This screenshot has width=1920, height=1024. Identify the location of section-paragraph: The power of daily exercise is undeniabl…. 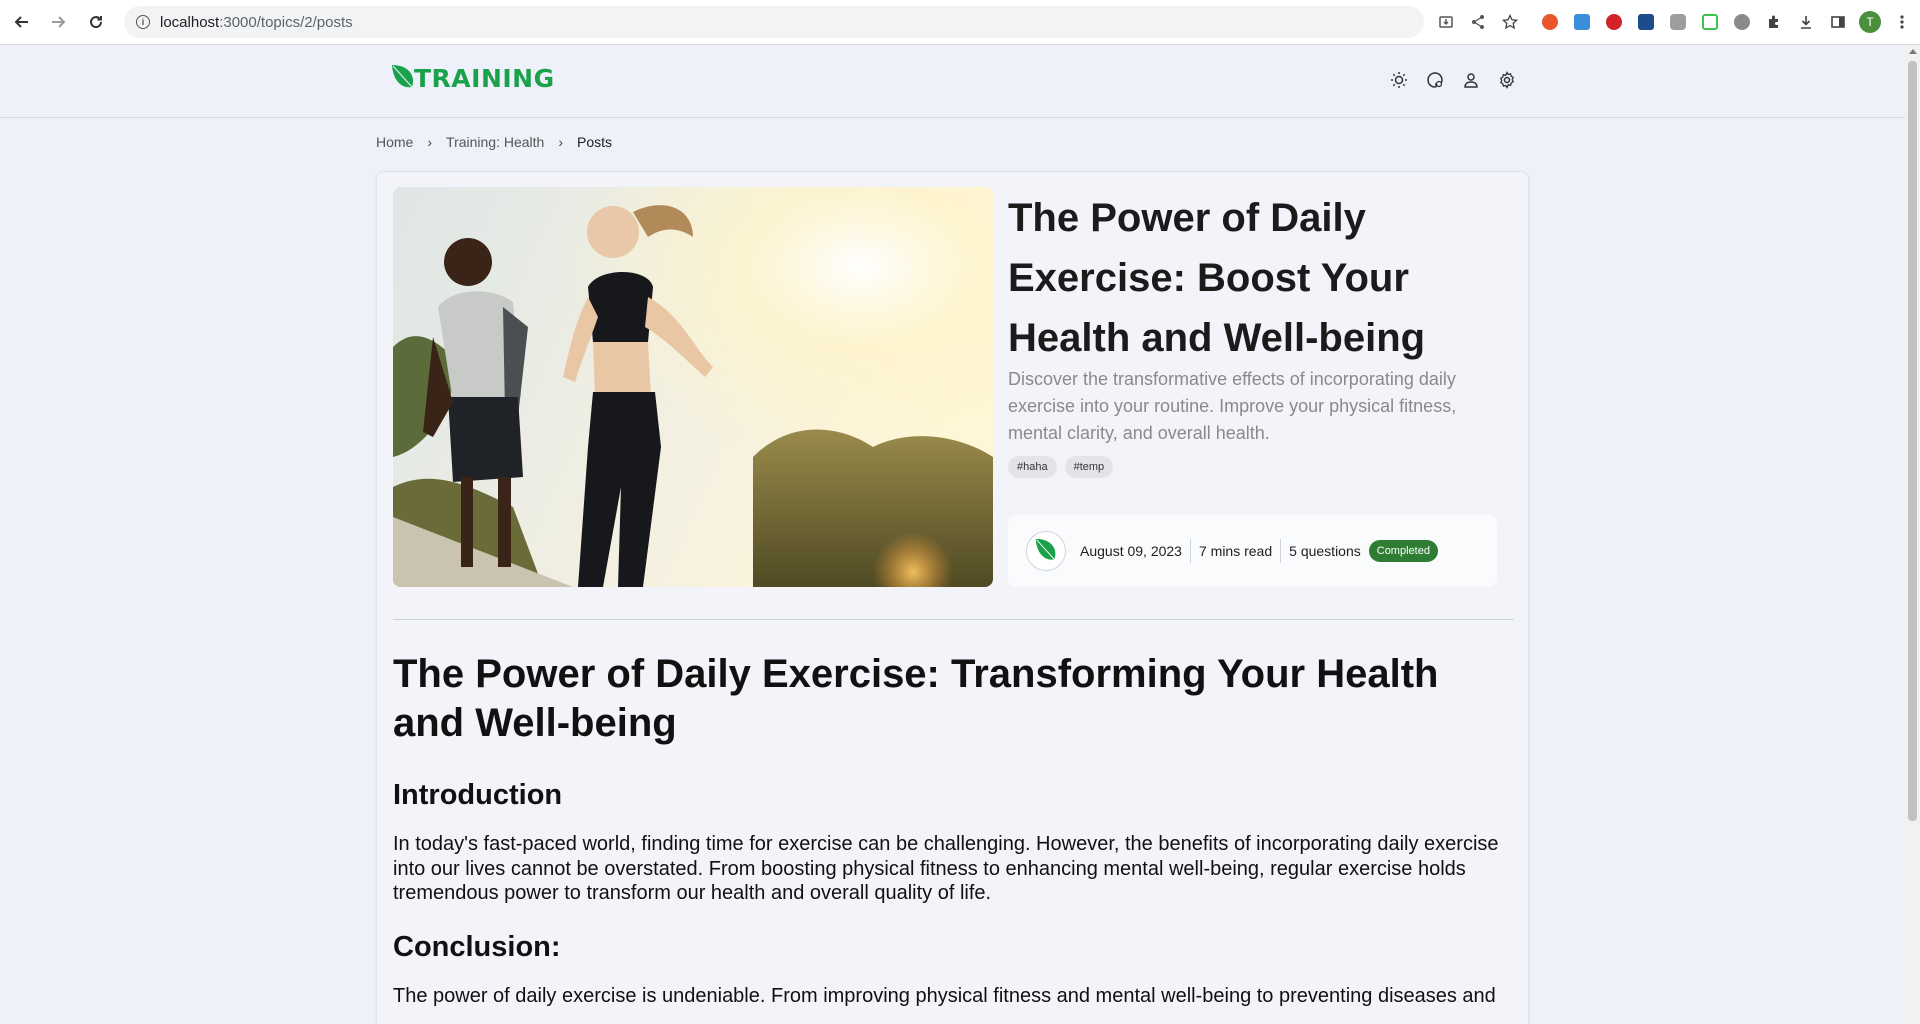
(944, 995).